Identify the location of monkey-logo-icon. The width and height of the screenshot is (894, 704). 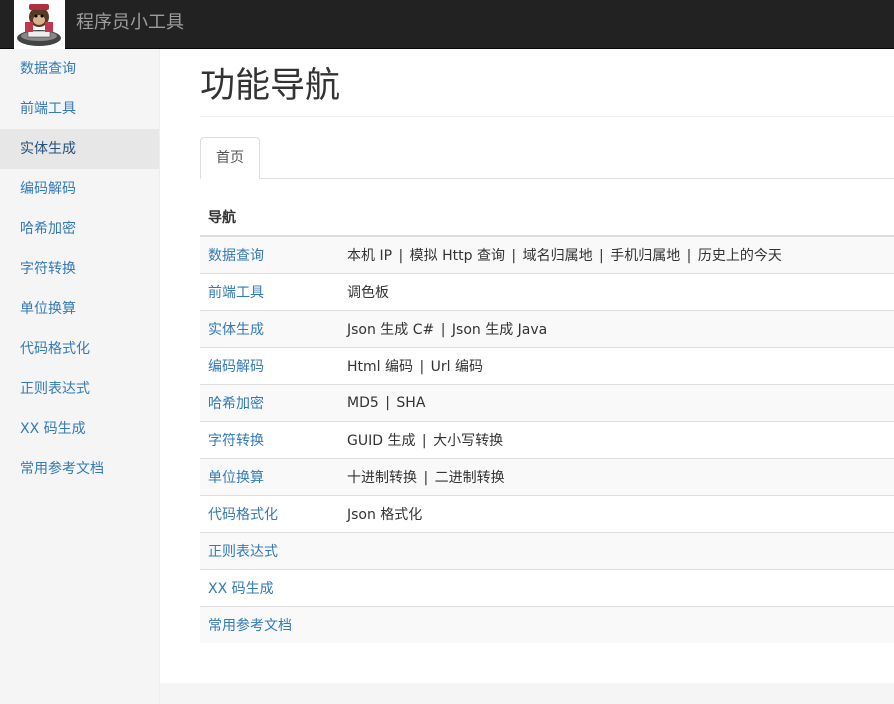
(39, 25).